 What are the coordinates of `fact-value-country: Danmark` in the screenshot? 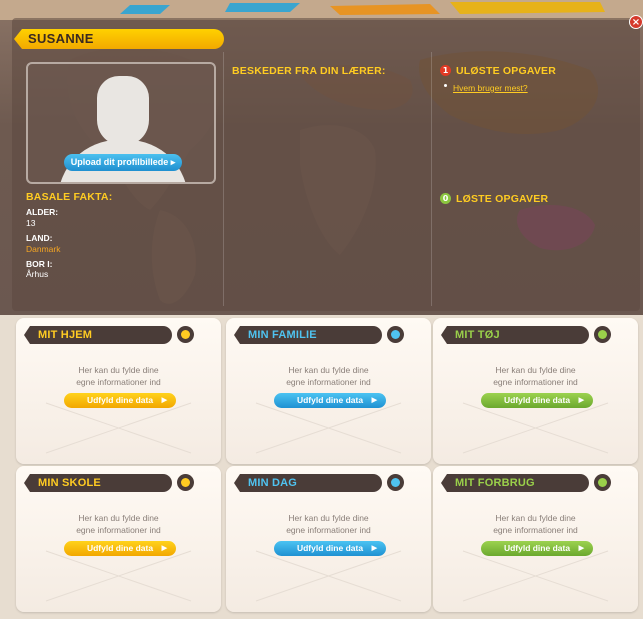 It's located at (43, 249).